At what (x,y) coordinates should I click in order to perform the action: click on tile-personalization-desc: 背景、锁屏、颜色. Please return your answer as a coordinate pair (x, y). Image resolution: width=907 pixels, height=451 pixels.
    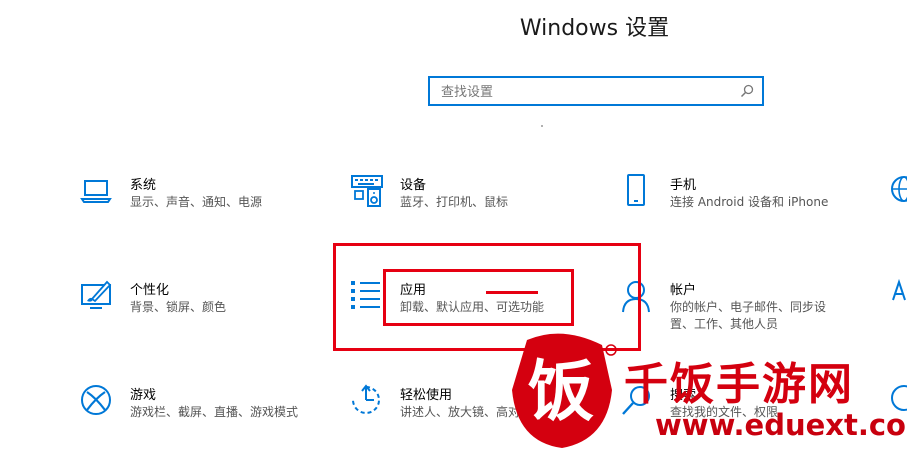
    Looking at the image, I should click on (178, 307).